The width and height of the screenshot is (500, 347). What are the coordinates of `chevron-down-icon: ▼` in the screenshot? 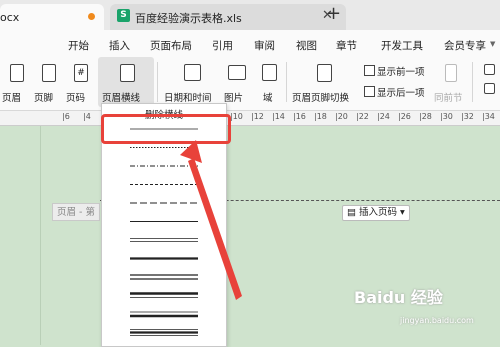 It's located at (493, 44).